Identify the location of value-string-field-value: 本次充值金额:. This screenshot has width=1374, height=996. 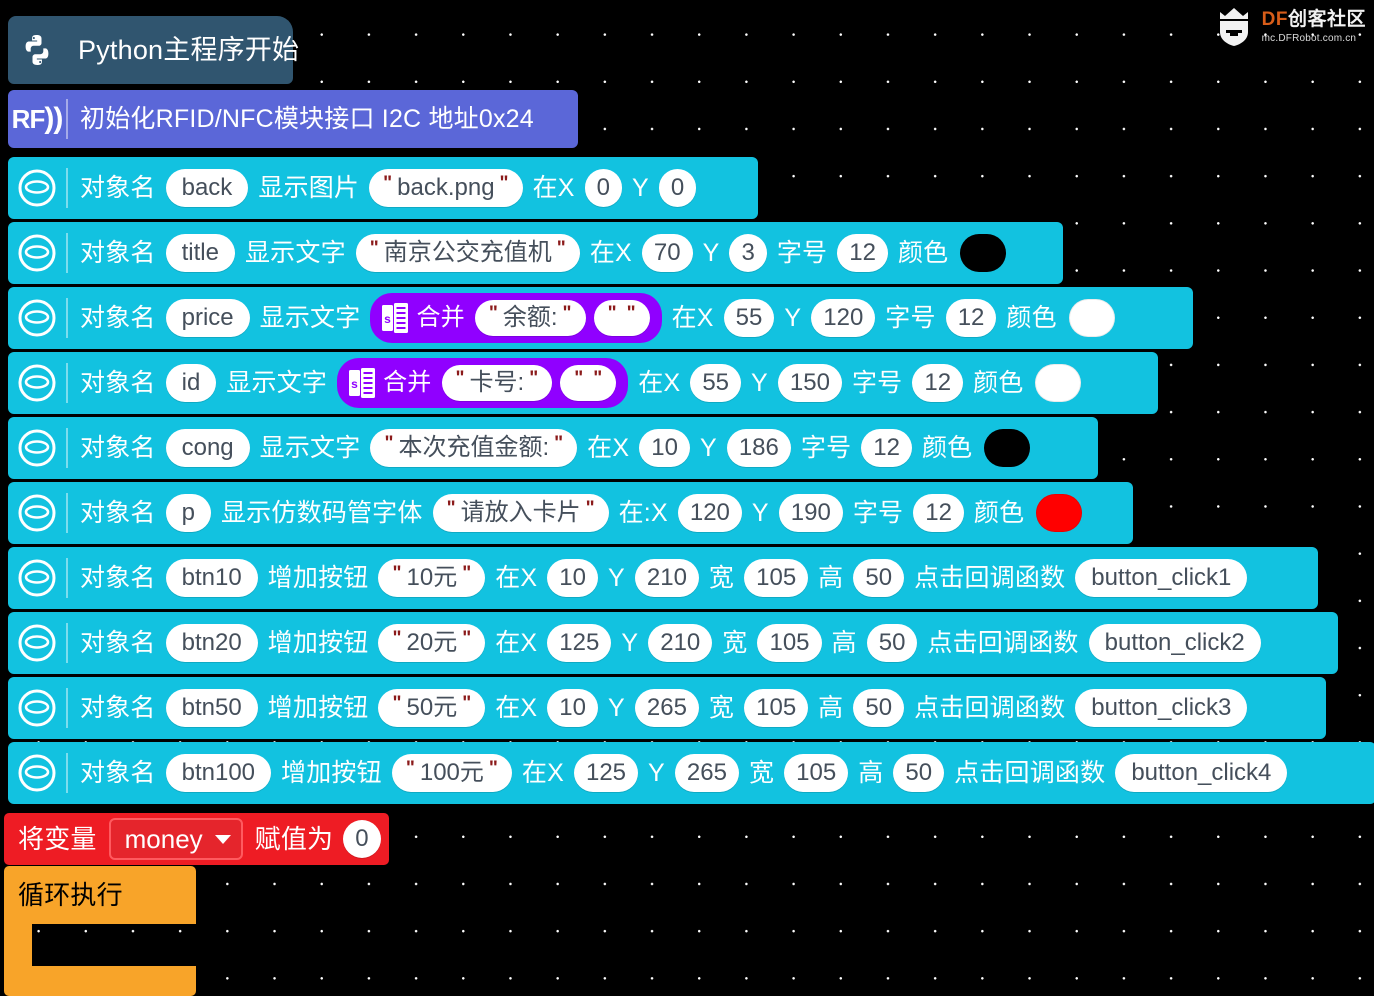
(474, 447).